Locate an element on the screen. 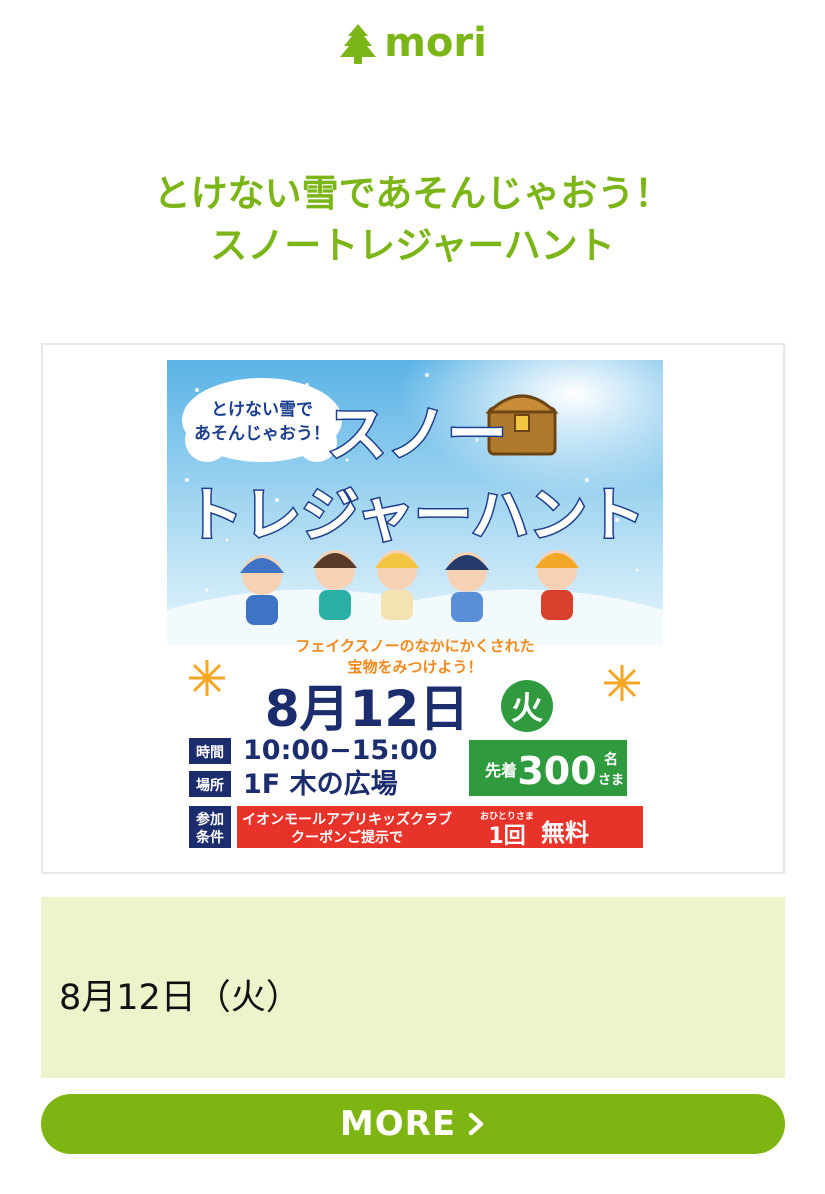 This screenshot has width=825, height=1194. svg-text: あそんじゃおう！ is located at coordinates (262, 434).